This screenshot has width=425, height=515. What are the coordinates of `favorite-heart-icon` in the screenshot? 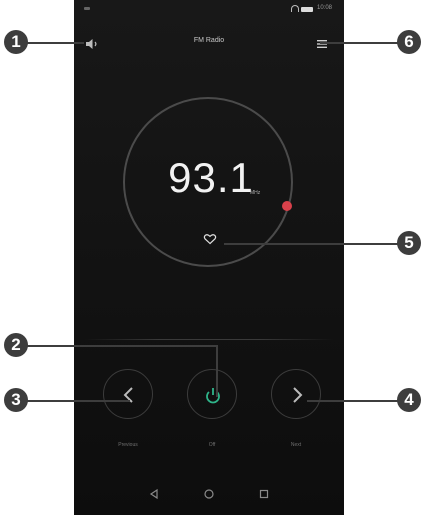 It's located at (210, 238).